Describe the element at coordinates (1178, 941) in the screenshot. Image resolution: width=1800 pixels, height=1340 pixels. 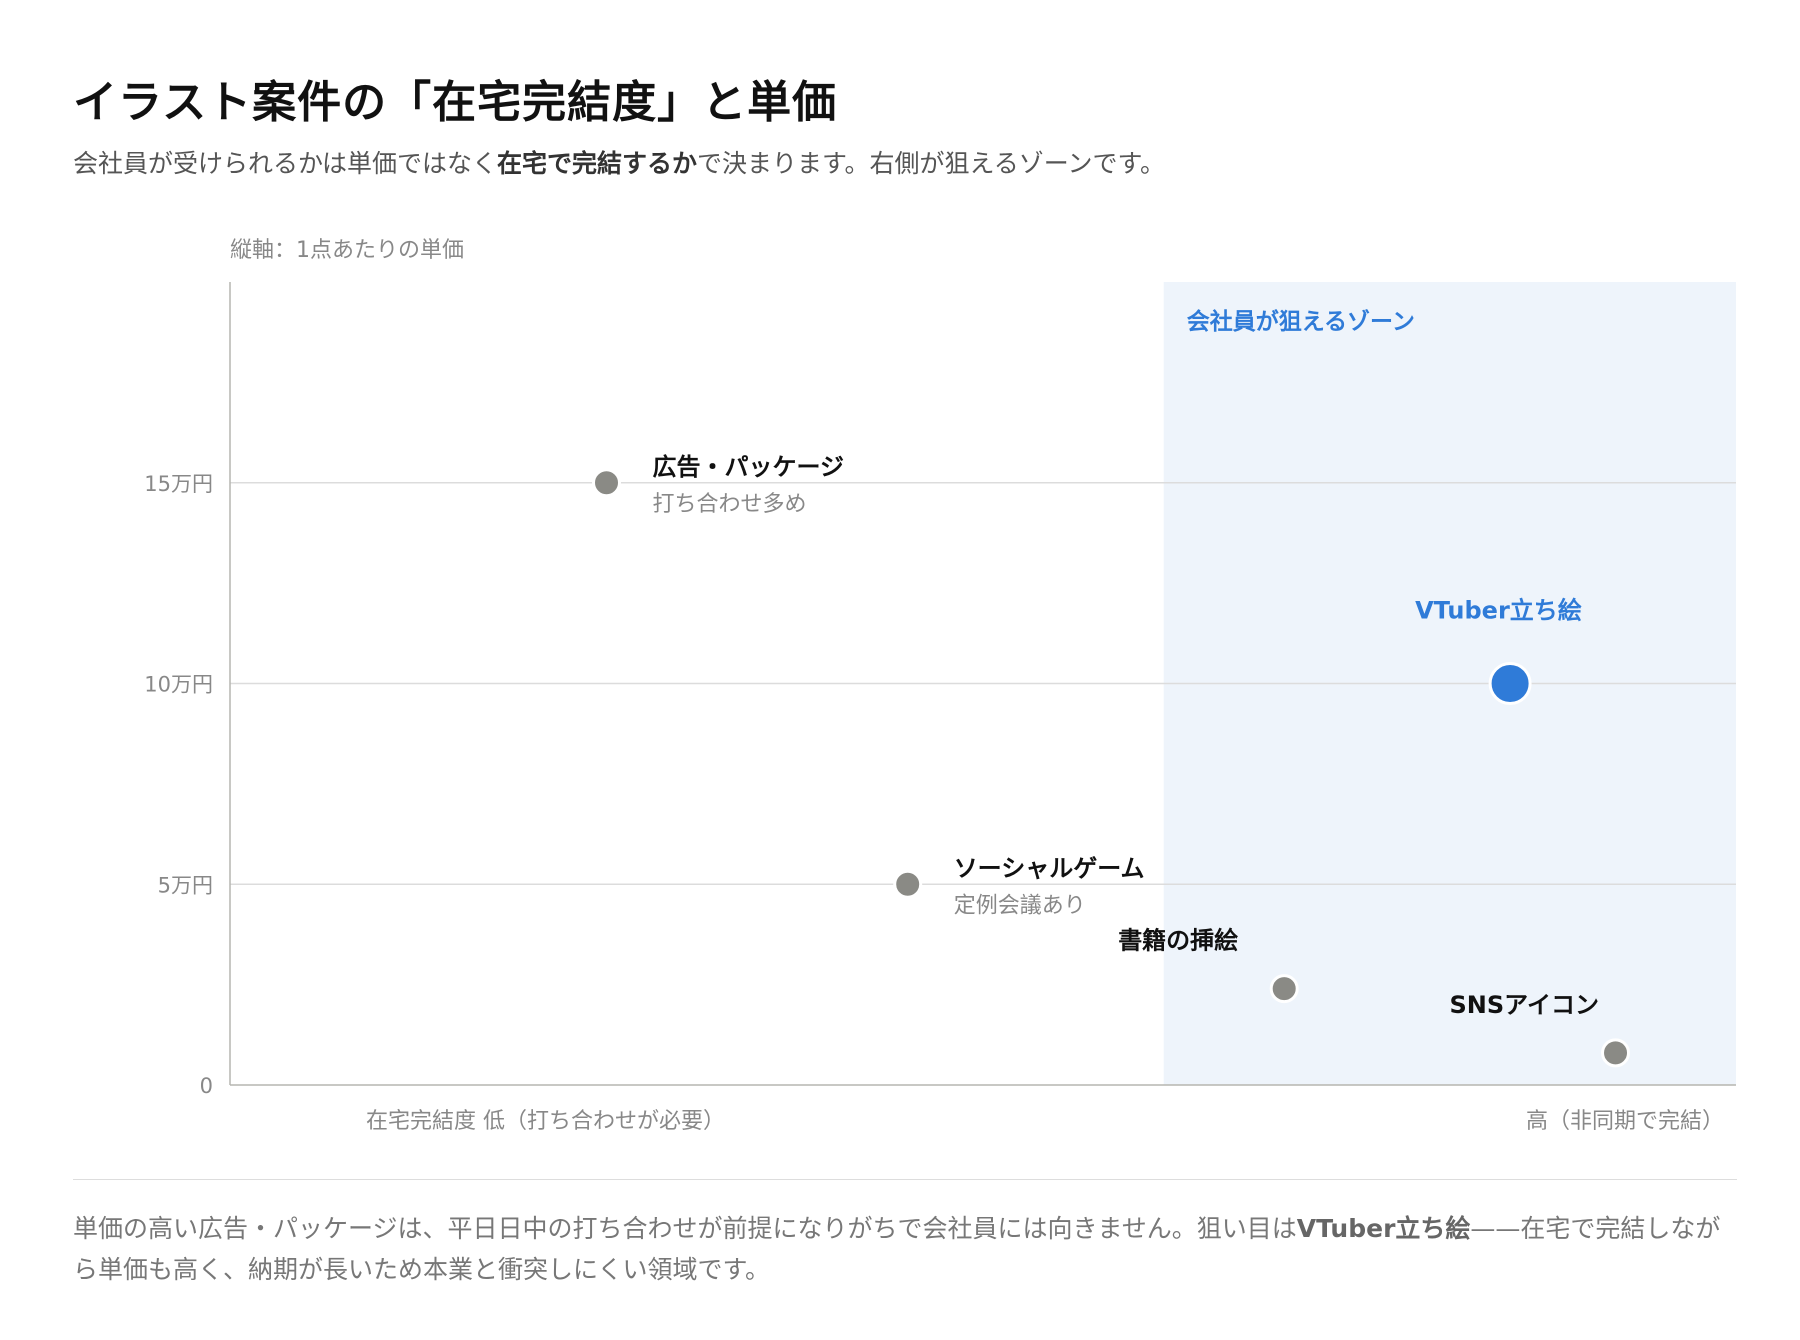
I see `data-point-label: 書籍の挿絵` at that location.